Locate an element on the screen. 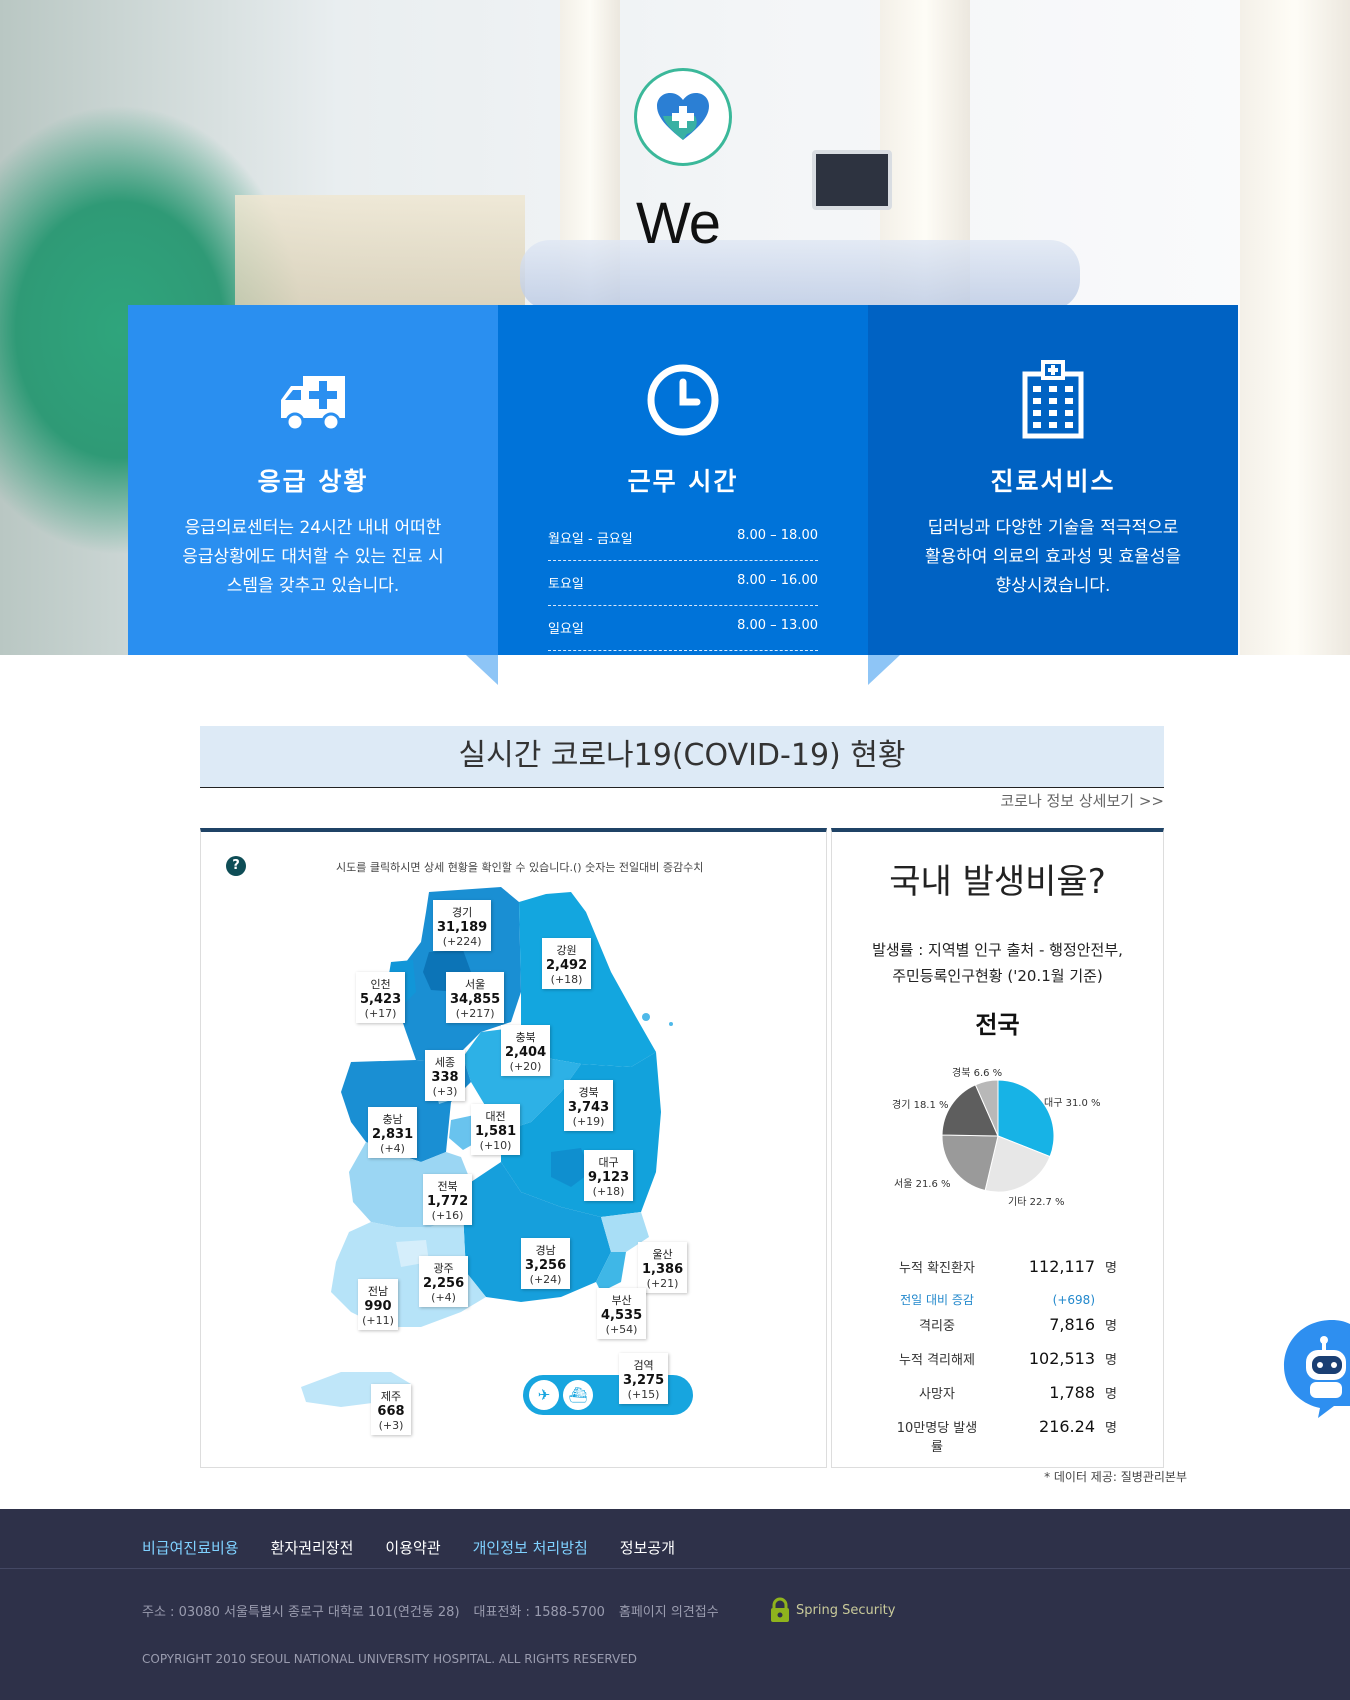 This screenshot has height=1700, width=1350. footer-address-text: 주소 : 03080 서울특별시 종로구 대학로 101(연건동 28) is located at coordinates (301, 1612).